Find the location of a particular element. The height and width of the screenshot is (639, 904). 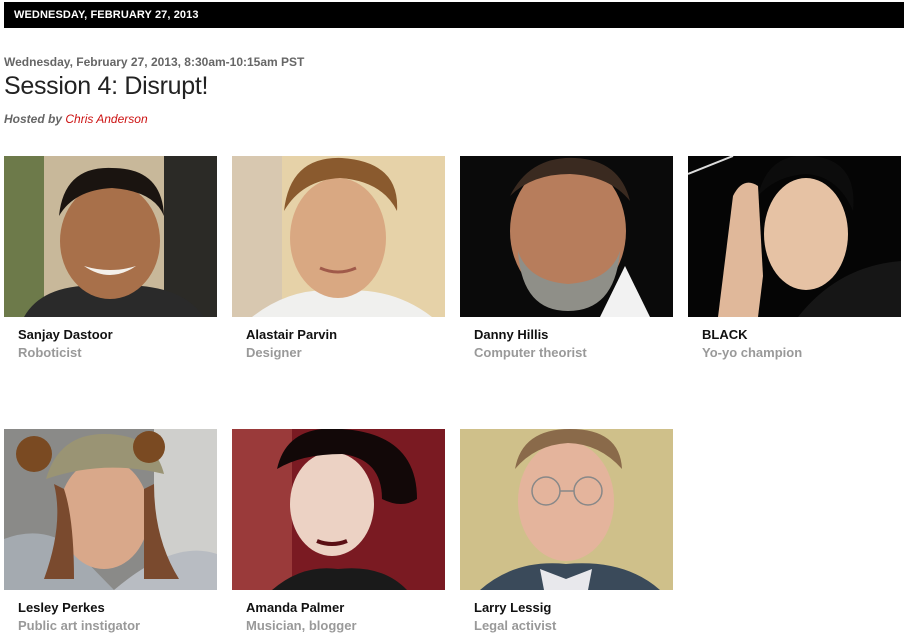

speaker-card: Sanjay Dastoor Roboticist is located at coordinates (110, 258).